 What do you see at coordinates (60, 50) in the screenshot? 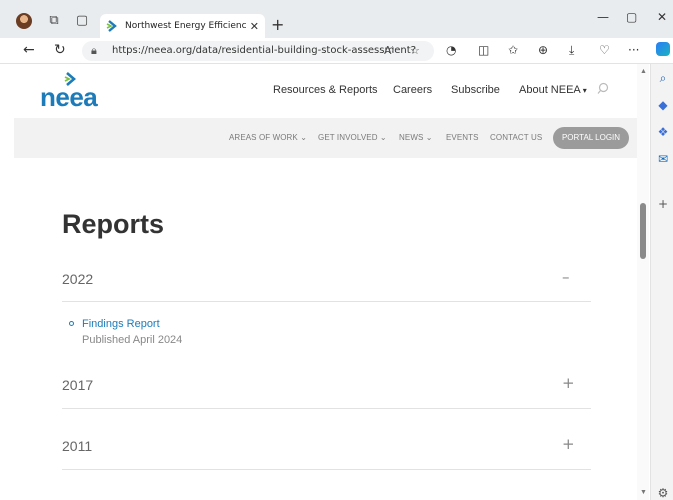
I see `refresh-icon: ↻` at bounding box center [60, 50].